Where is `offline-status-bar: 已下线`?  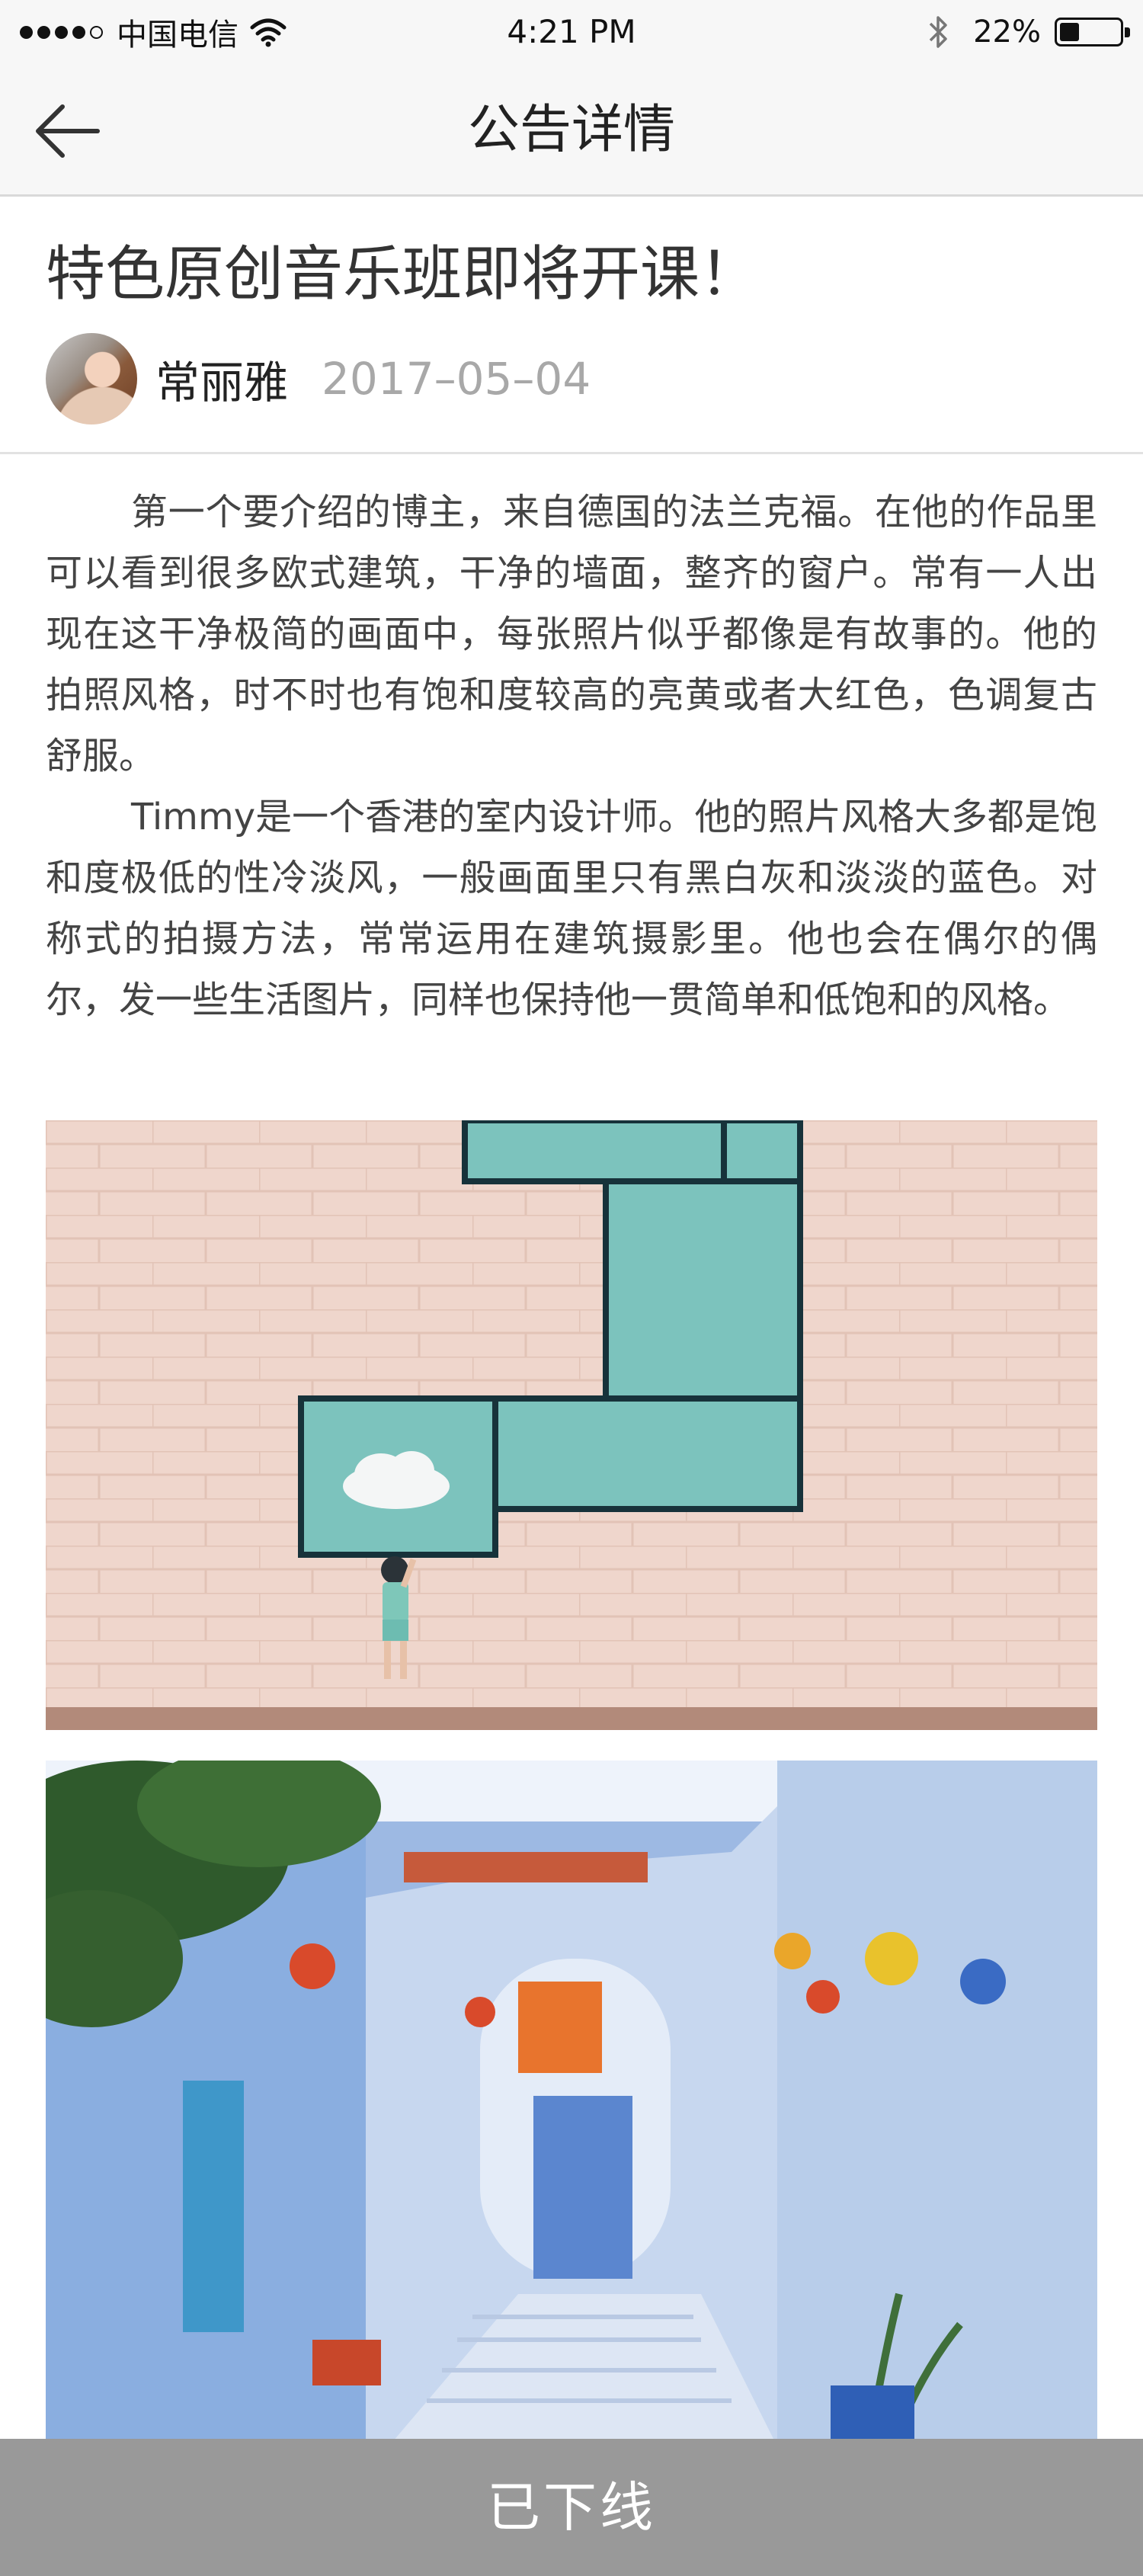 offline-status-bar: 已下线 is located at coordinates (571, 2507).